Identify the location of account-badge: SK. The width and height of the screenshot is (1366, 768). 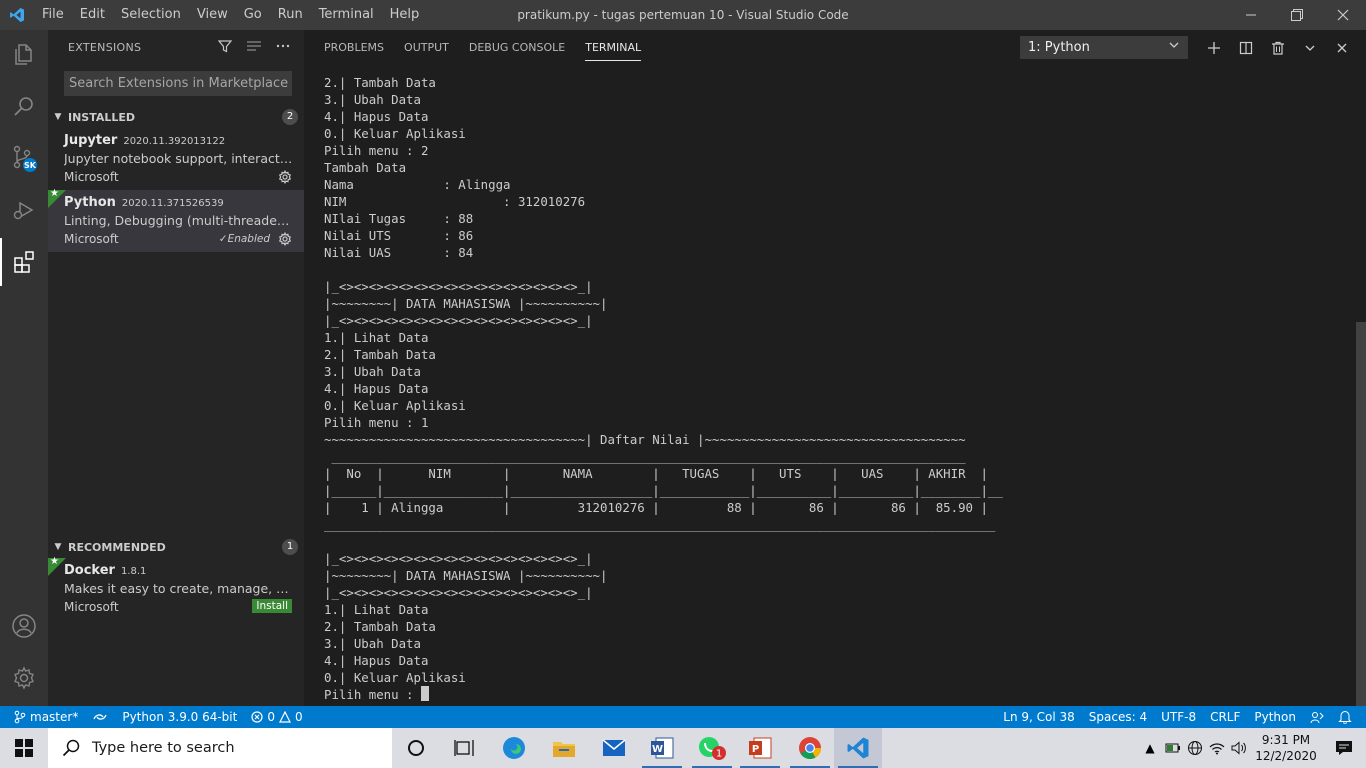
(30, 165).